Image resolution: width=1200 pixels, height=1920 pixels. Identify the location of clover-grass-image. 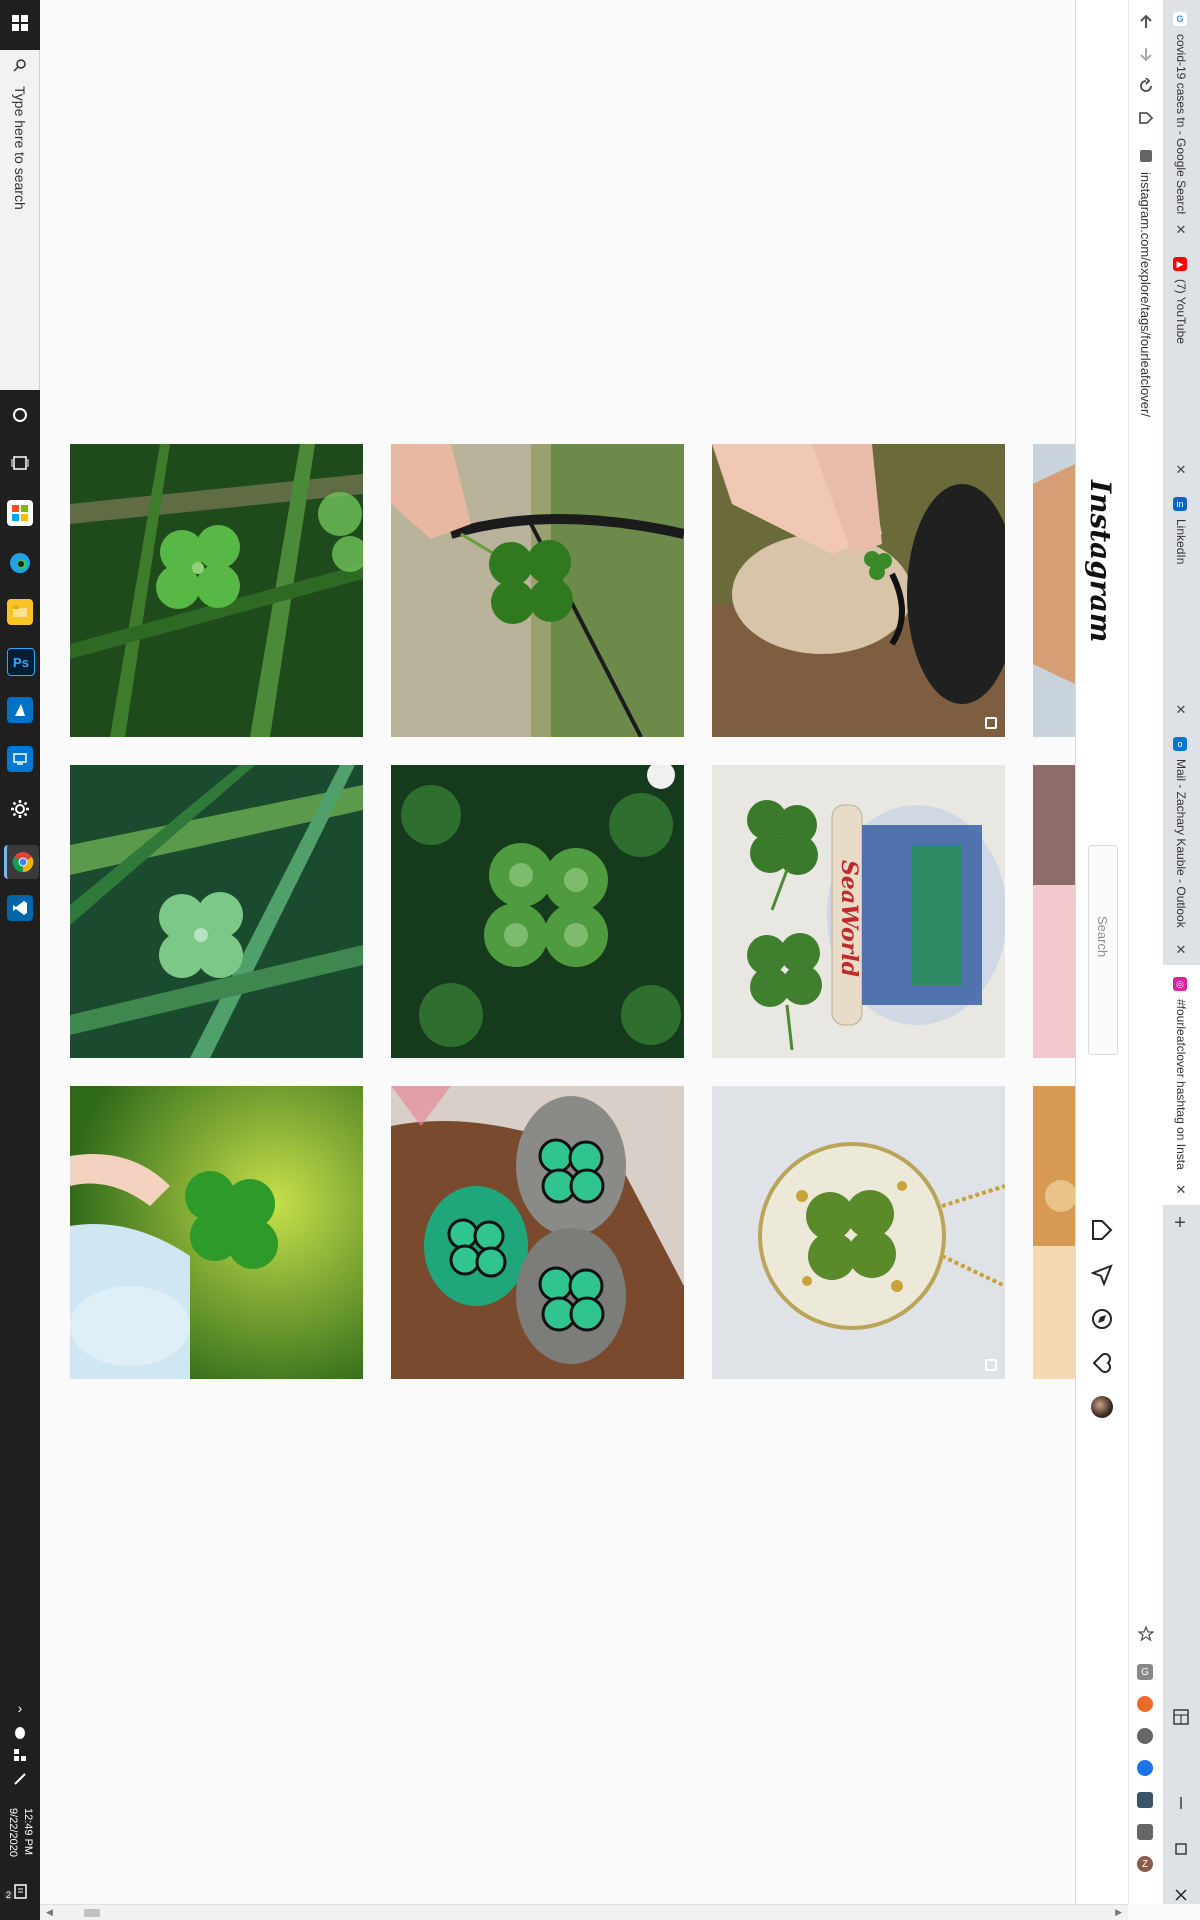
(216, 590).